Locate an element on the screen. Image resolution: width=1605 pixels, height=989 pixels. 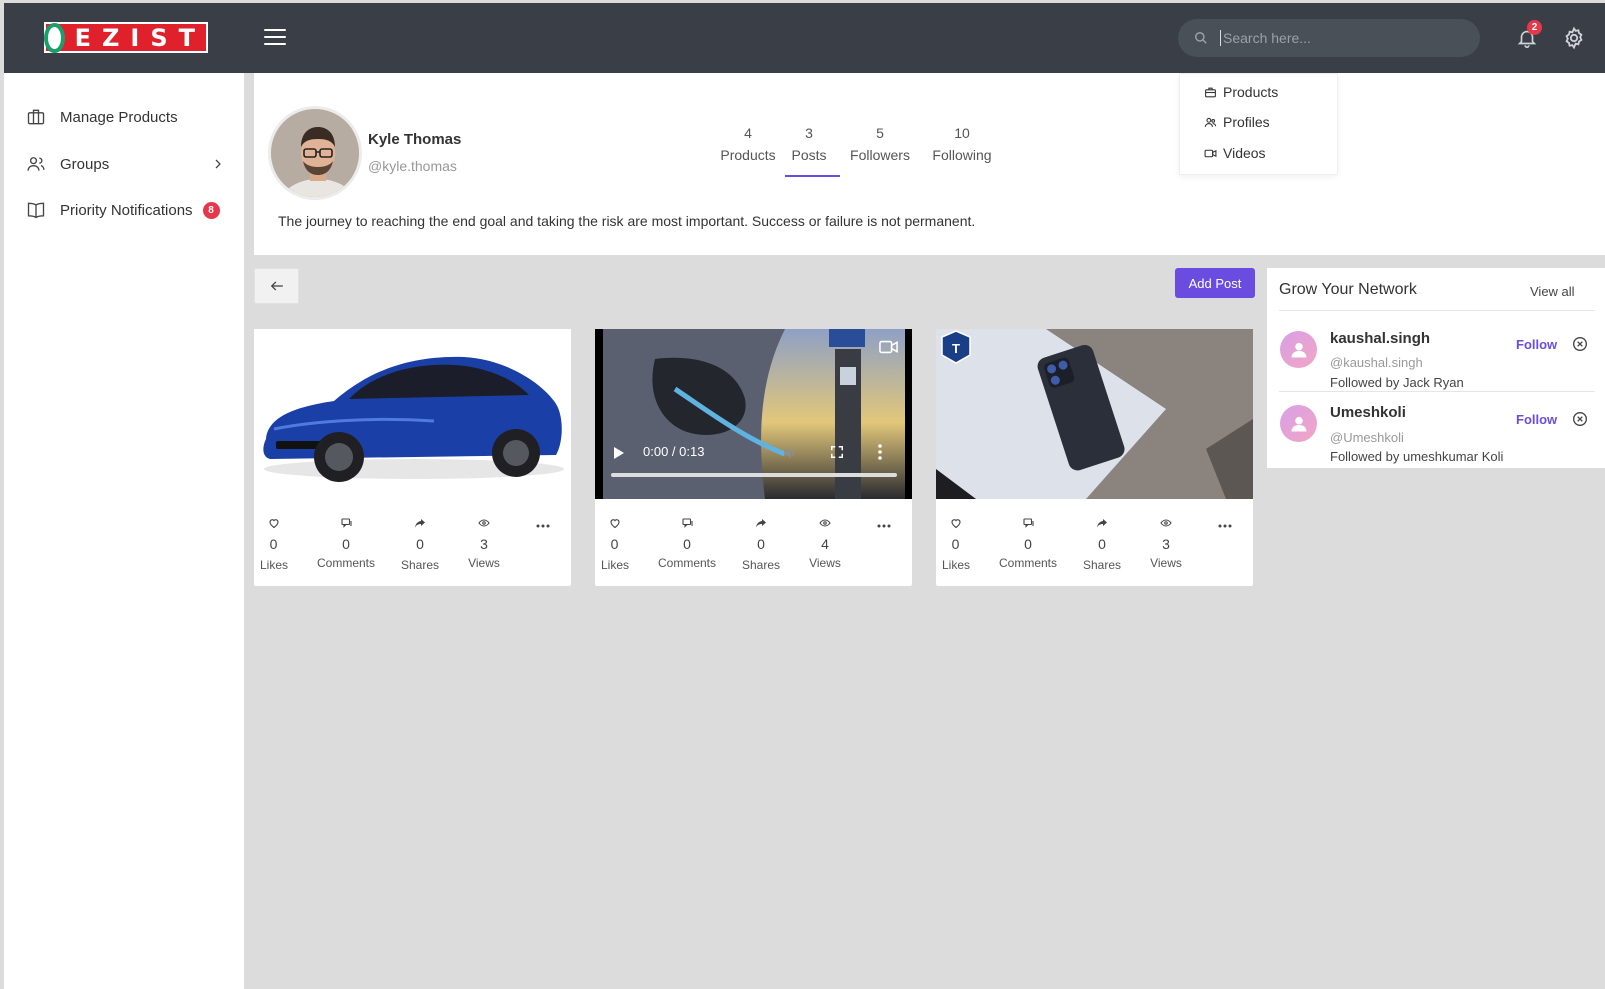
suggested-user-name: kaushal.singh is located at coordinates (1380, 338).